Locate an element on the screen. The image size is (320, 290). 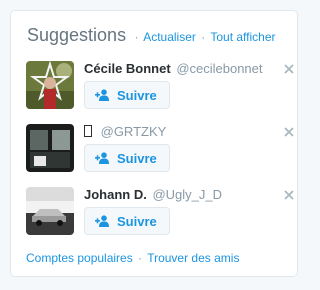
missing-glyph-icon is located at coordinates (88, 131).